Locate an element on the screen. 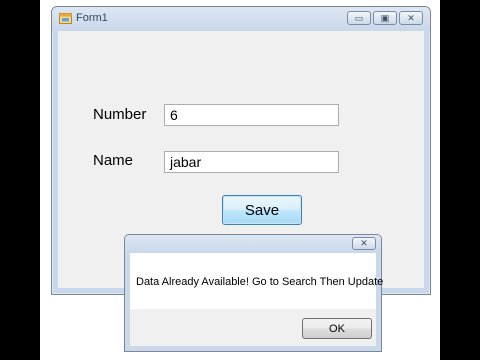  save-button: Save is located at coordinates (262, 210).